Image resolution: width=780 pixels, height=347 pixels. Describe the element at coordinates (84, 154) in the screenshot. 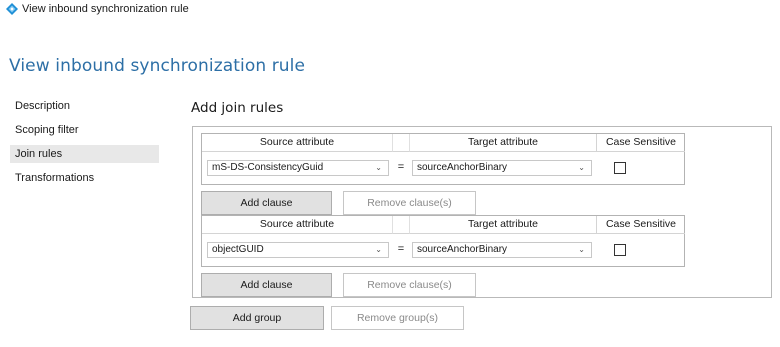

I see `nav-item-join-rules: Join rules` at that location.